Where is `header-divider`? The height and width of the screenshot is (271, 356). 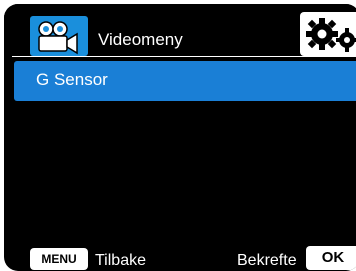 header-divider is located at coordinates (184, 56).